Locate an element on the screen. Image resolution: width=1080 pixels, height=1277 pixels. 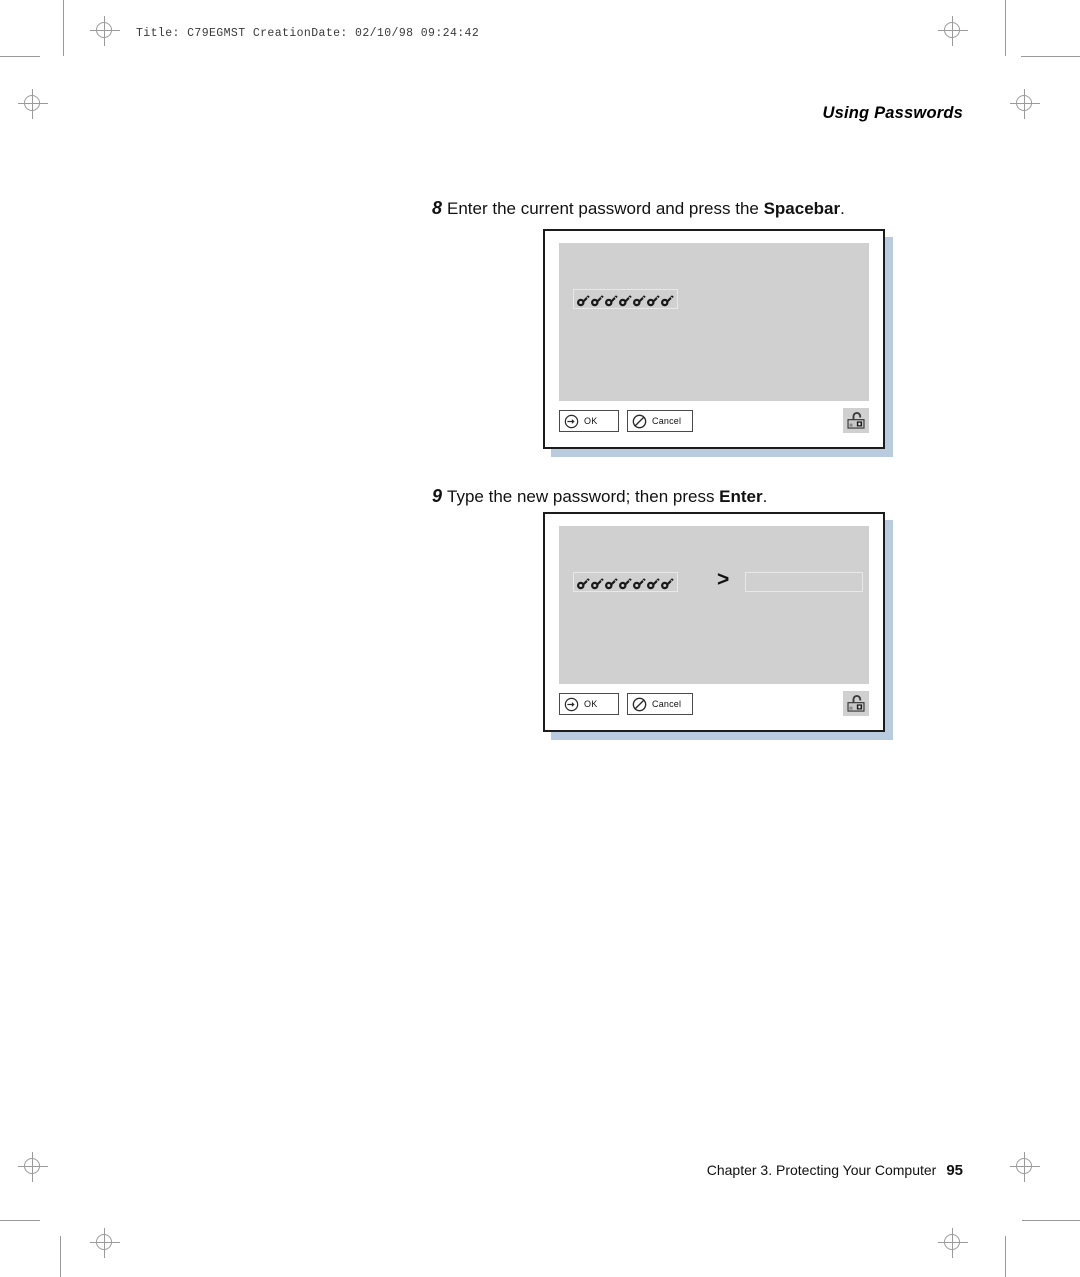
page-footer: Chapter 3. Protecting Your Computer 95 is located at coordinates (835, 1170).